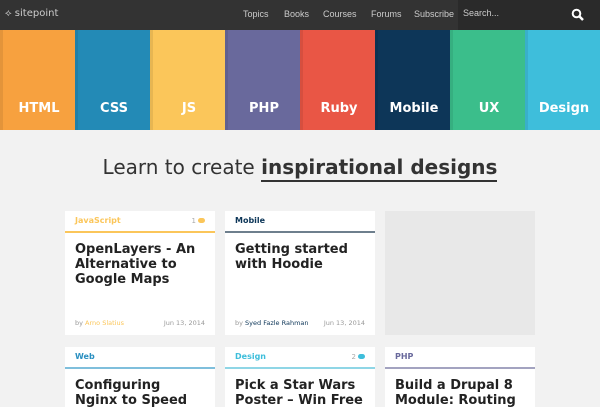  Describe the element at coordinates (562, 80) in the screenshot. I see `tile-design: Design` at that location.